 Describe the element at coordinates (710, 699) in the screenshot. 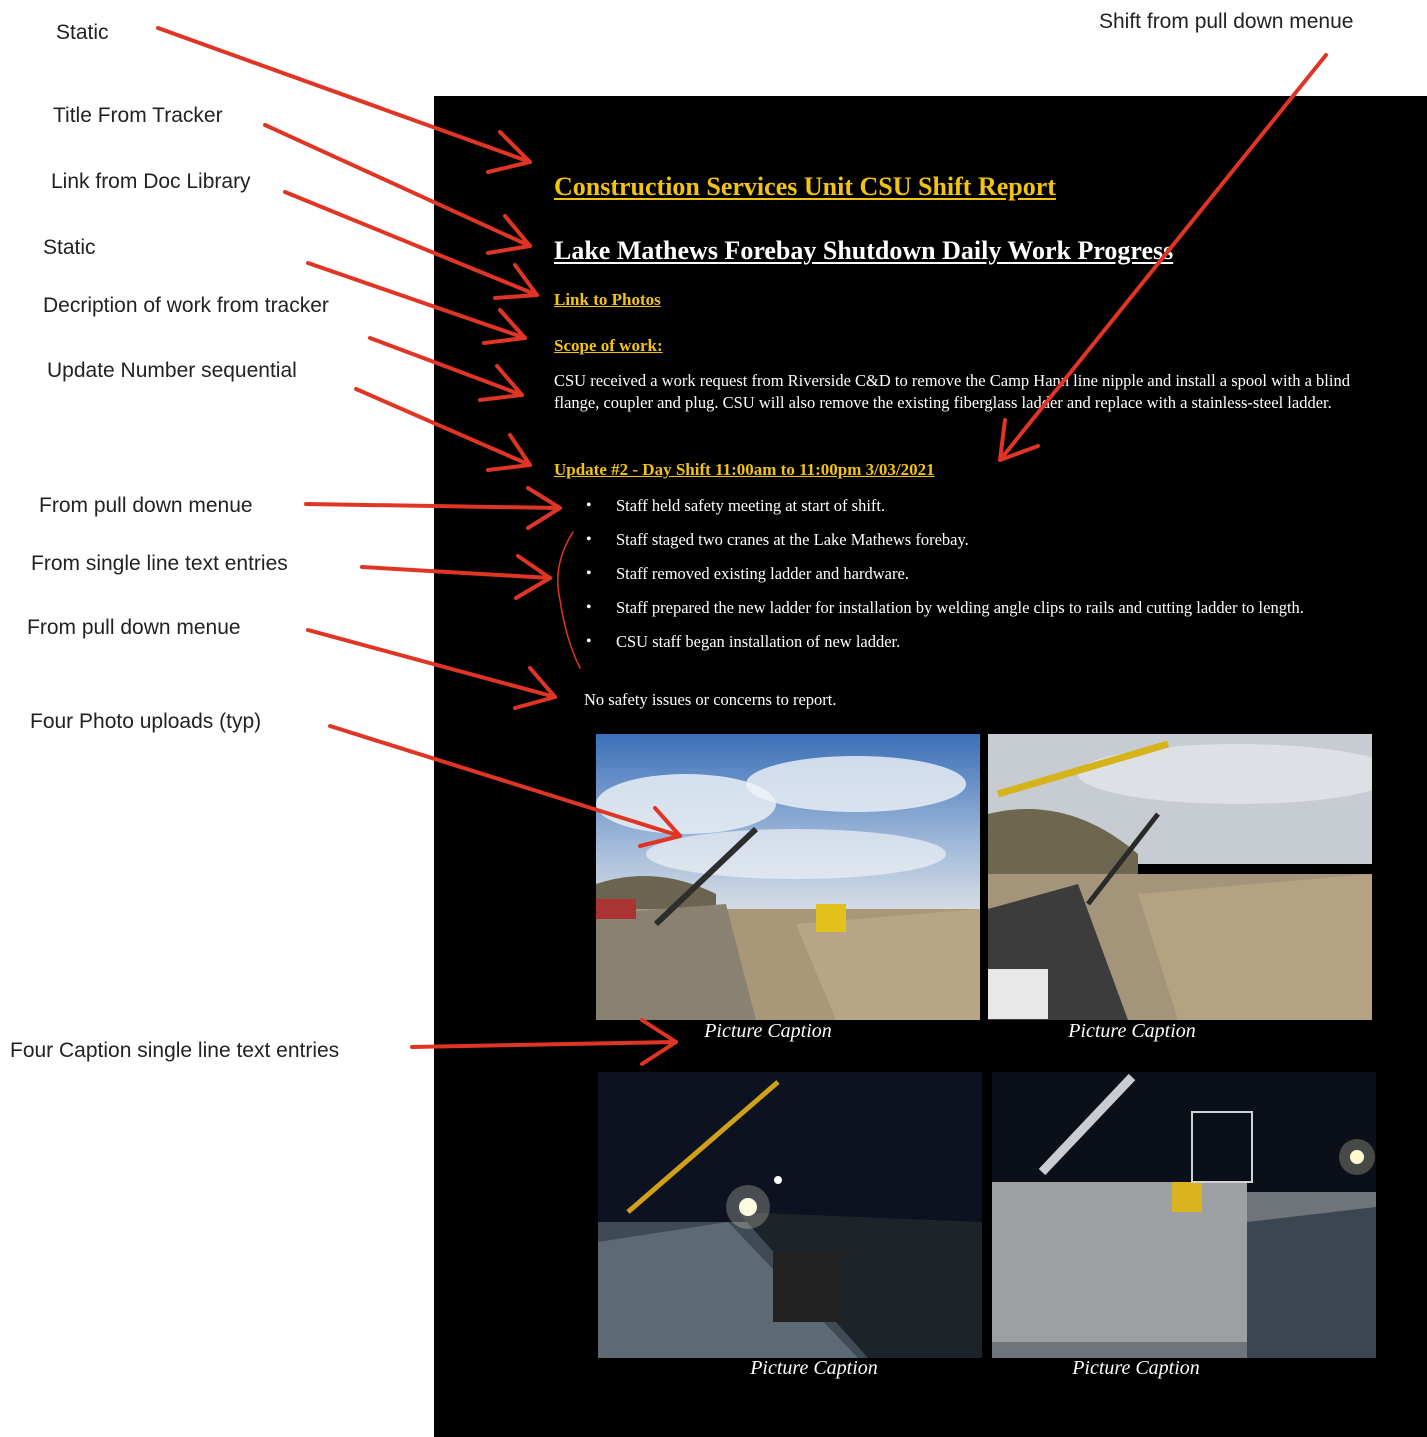

I see `safety-note: No safety issues or concerns to report.` at that location.